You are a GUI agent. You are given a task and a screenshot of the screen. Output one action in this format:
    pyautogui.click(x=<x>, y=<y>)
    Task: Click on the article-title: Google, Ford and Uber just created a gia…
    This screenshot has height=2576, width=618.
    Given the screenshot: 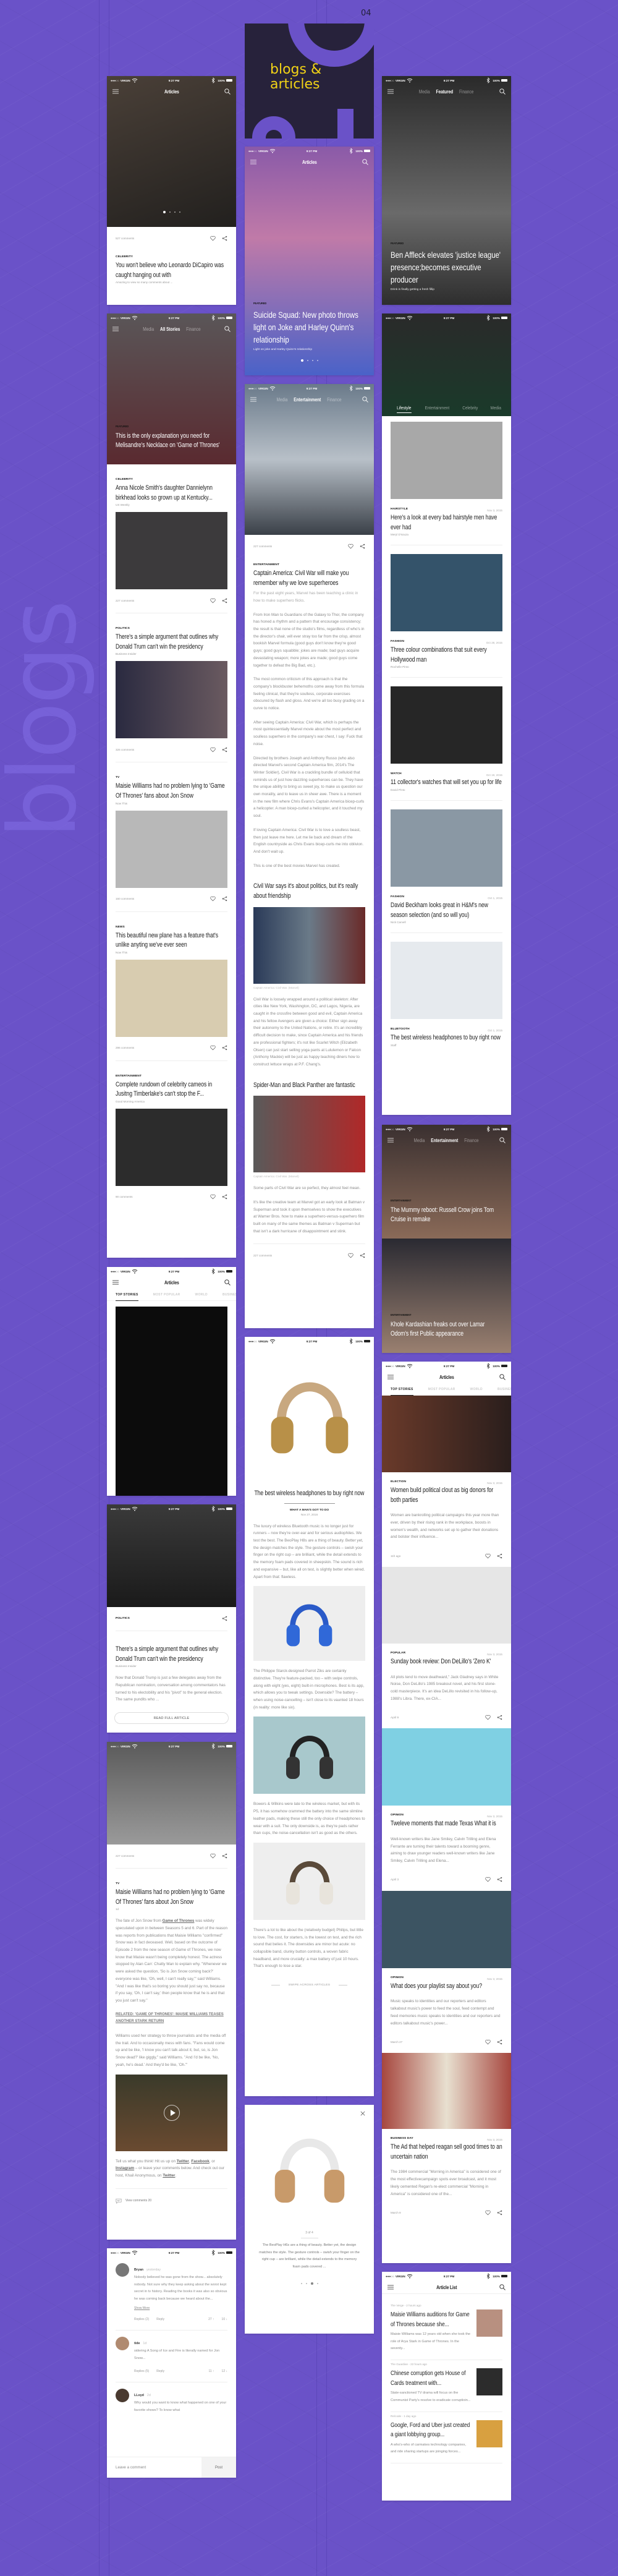 What is the action you would take?
    pyautogui.click(x=431, y=2430)
    